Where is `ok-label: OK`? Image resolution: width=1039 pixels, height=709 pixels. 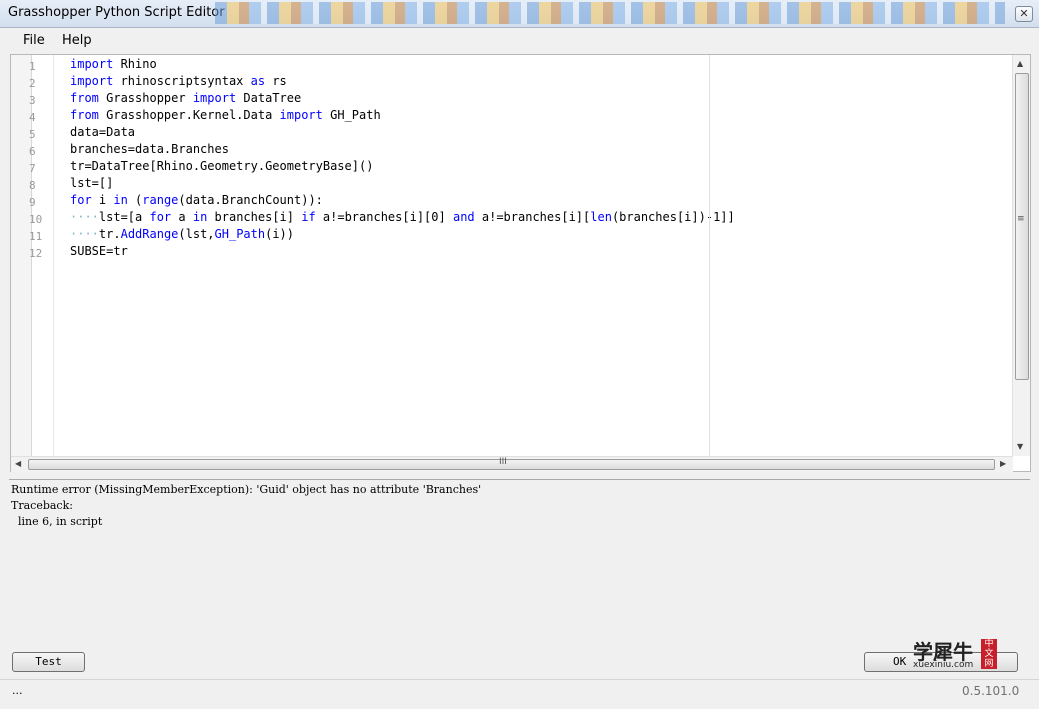 ok-label: OK is located at coordinates (900, 661).